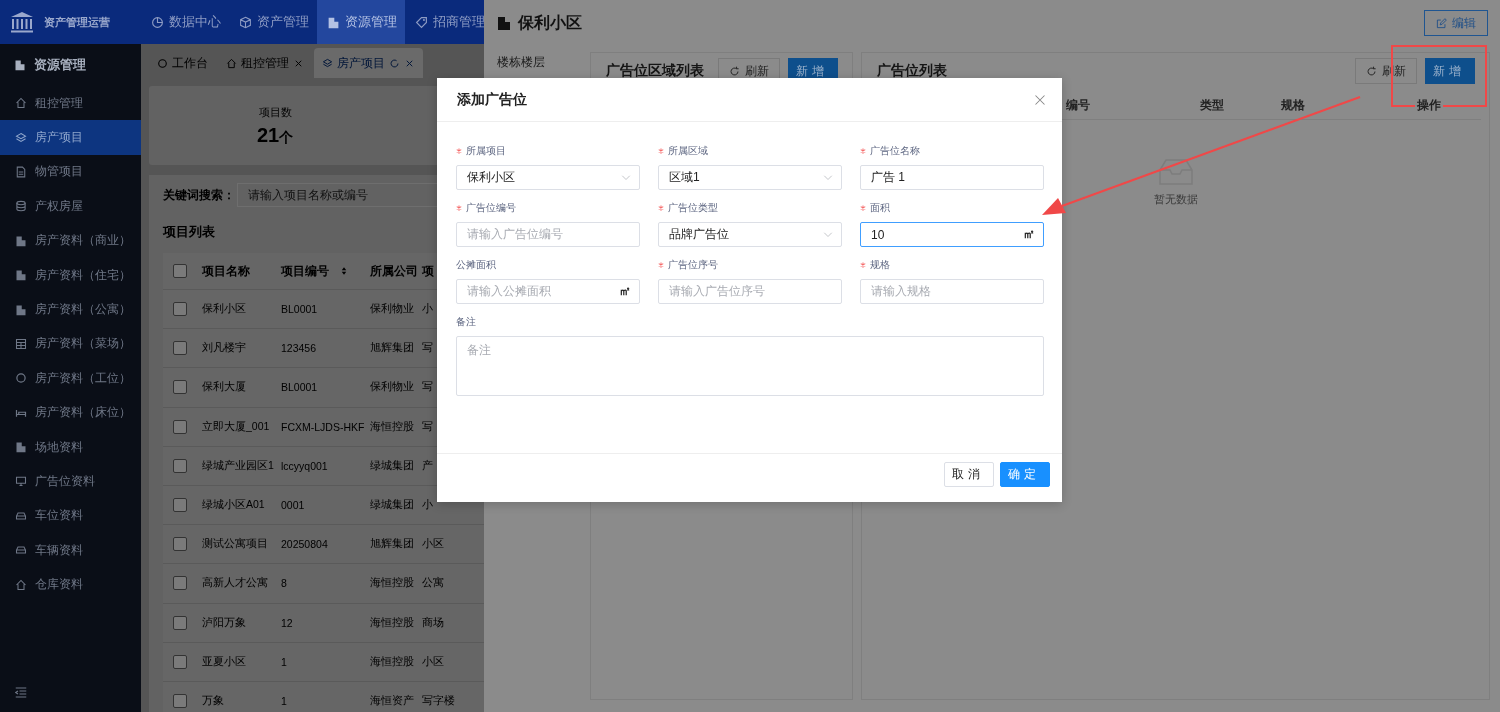  Describe the element at coordinates (236, 426) in the screenshot. I see `table-cell-text: 立即大厦_001` at that location.